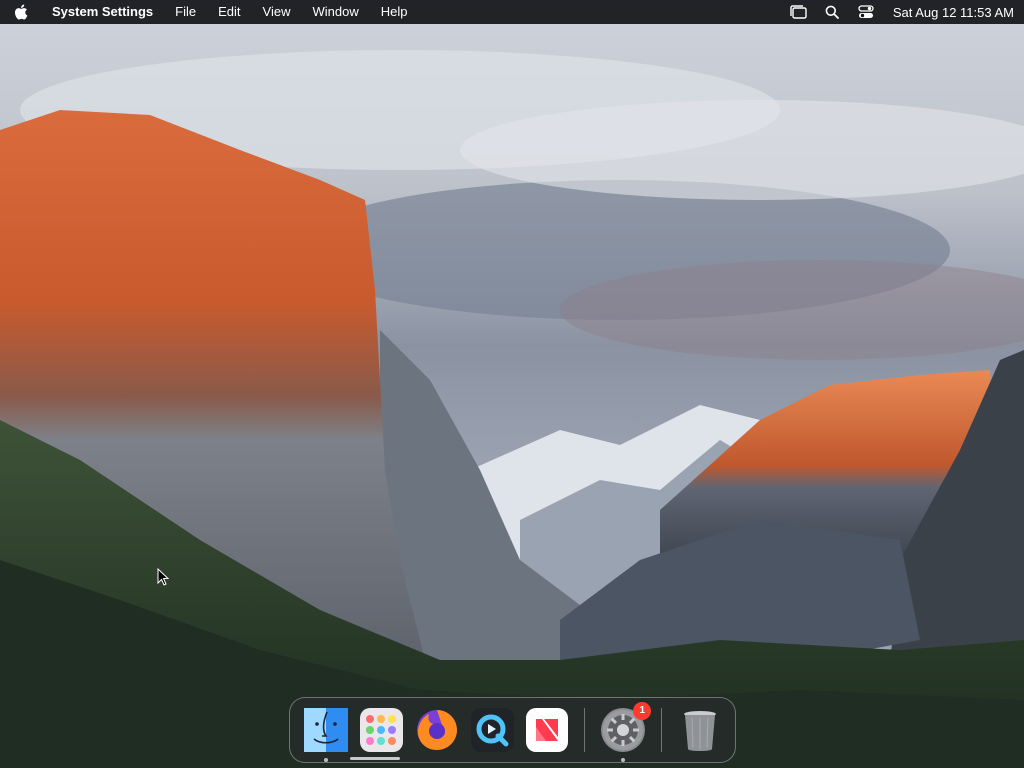 The image size is (1024, 768). Describe the element at coordinates (394, 12) in the screenshot. I see `menu-help: Help` at that location.